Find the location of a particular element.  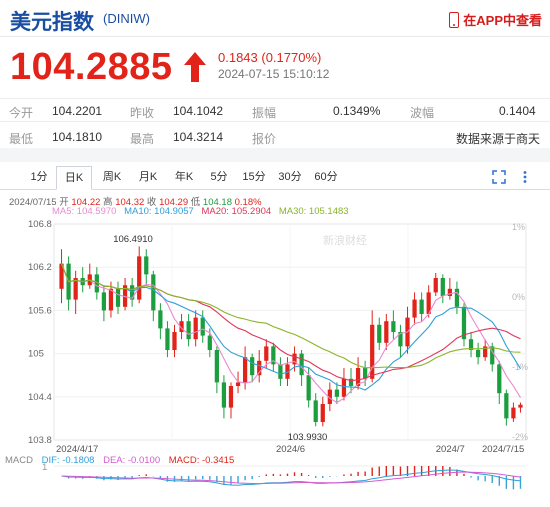

data-source-text: 数据来源于商天 is located at coordinates (498, 139).